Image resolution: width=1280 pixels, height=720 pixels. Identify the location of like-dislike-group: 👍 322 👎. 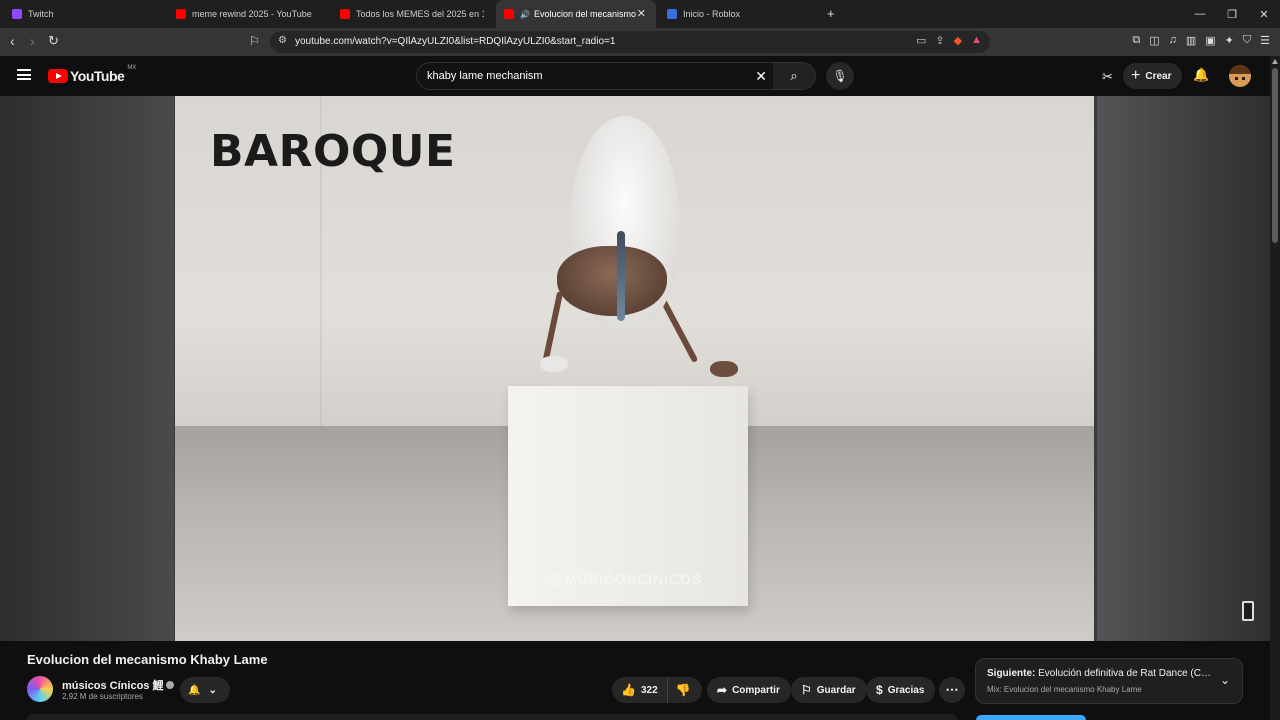
(657, 690).